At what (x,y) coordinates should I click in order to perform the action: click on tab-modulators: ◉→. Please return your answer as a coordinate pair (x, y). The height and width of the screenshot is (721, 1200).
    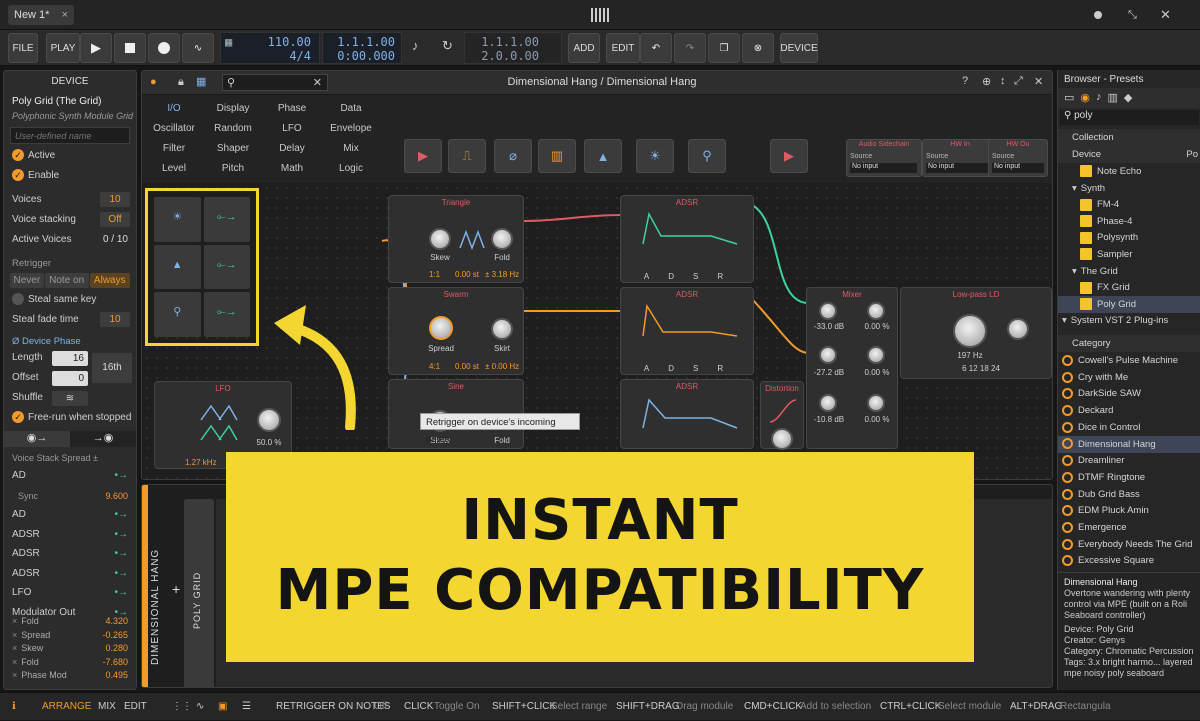
    Looking at the image, I should click on (37, 439).